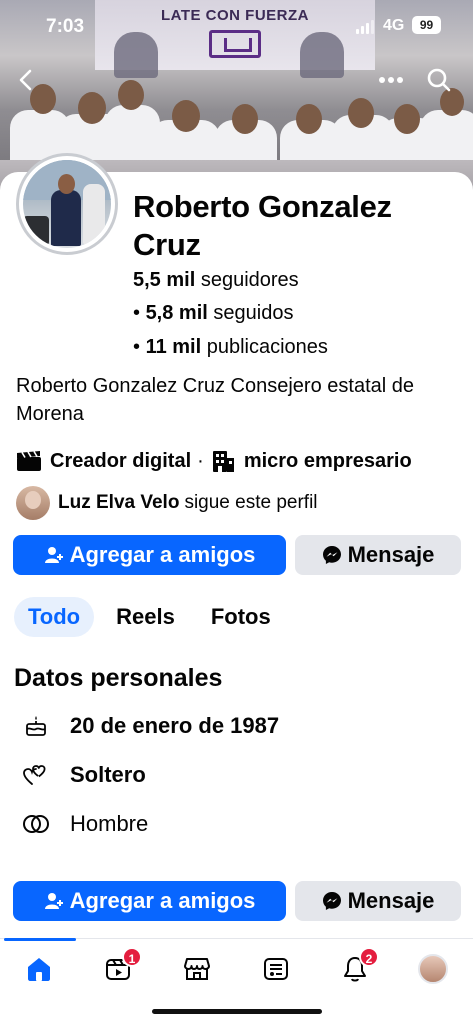 This screenshot has height=1024, width=473. Describe the element at coordinates (426, 25) in the screenshot. I see `battery-indicator: 99` at that location.